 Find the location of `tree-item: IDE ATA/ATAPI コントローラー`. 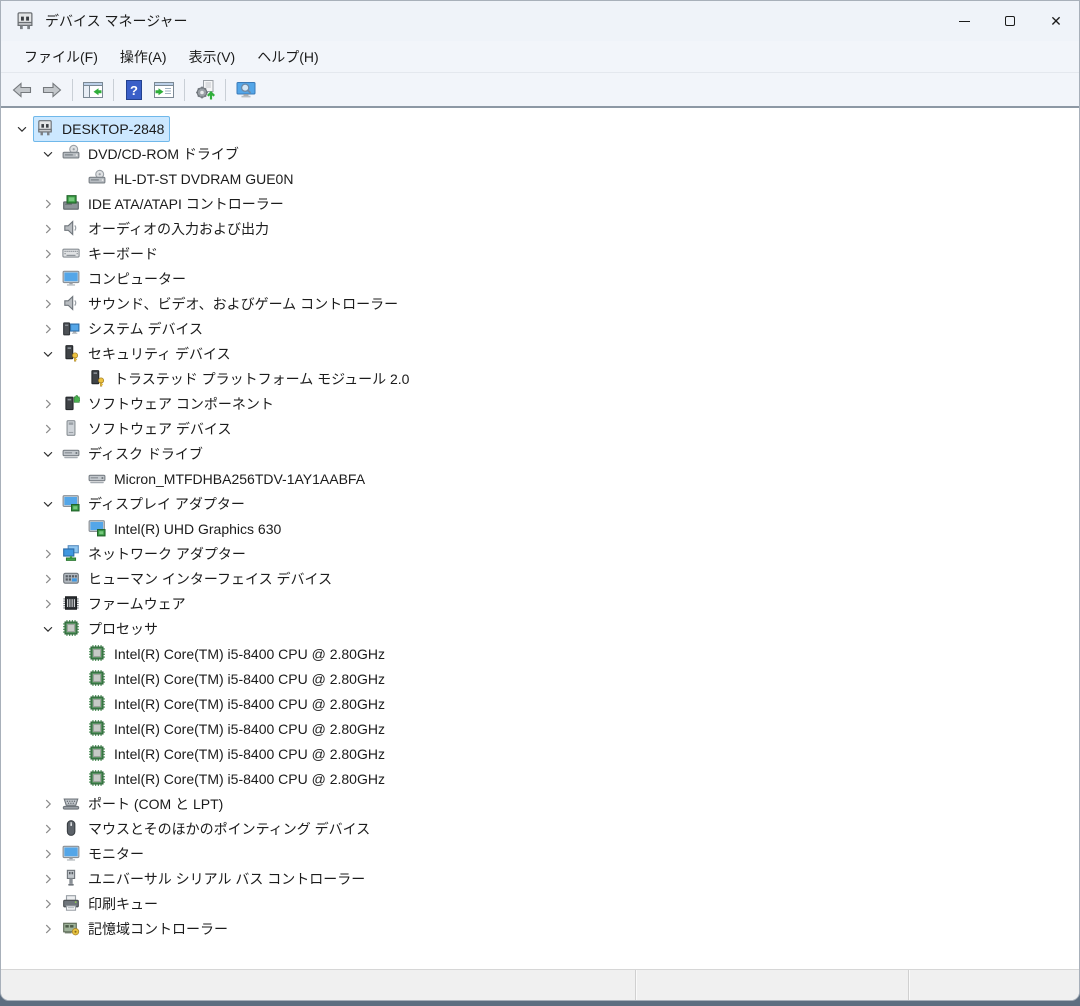

tree-item: IDE ATA/ATAPI コントローラー is located at coordinates (540, 203).